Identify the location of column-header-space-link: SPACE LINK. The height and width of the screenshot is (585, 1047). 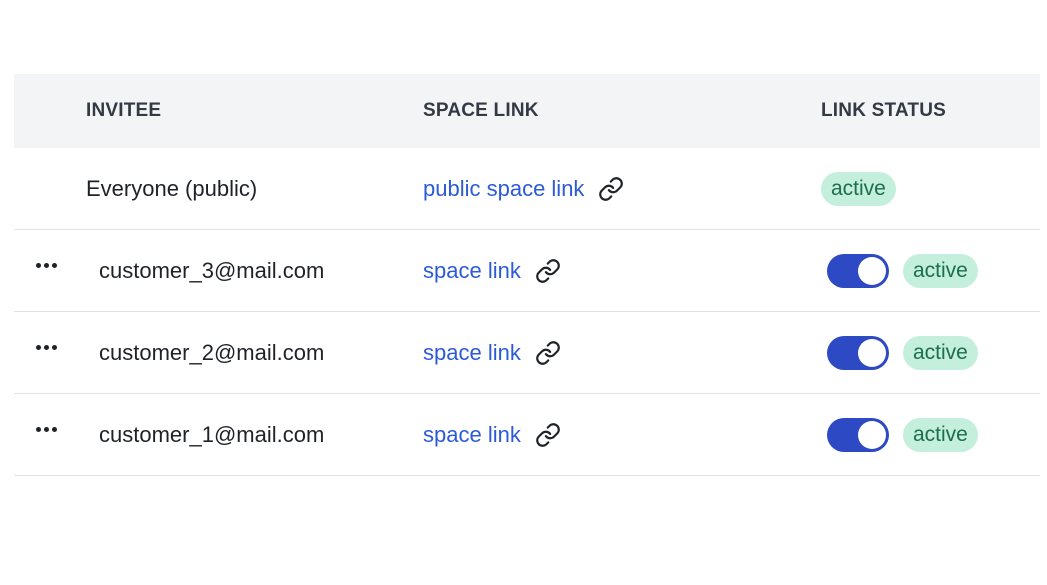
(481, 110).